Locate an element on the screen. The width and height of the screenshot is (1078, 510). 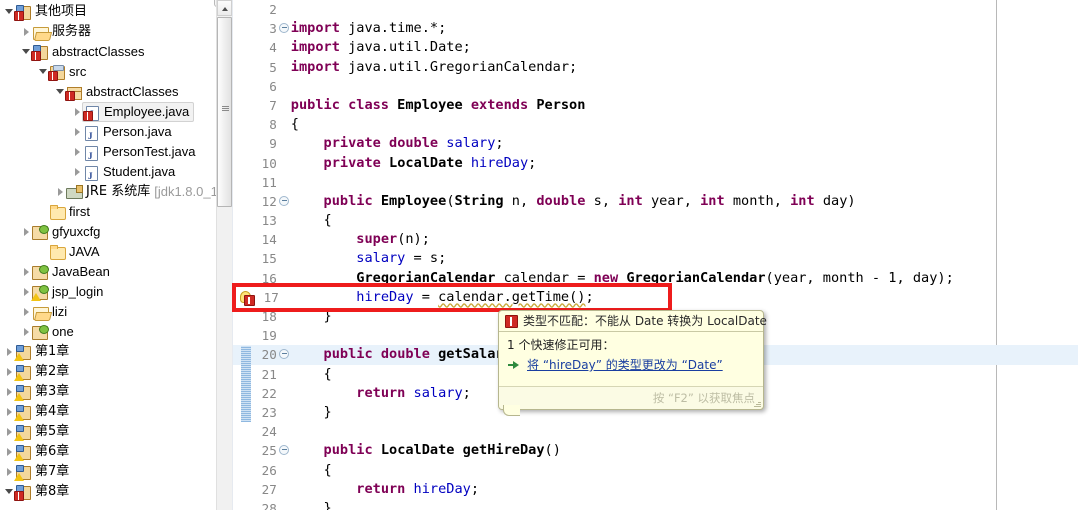
tree-item: 第4章 is located at coordinates (109, 412).